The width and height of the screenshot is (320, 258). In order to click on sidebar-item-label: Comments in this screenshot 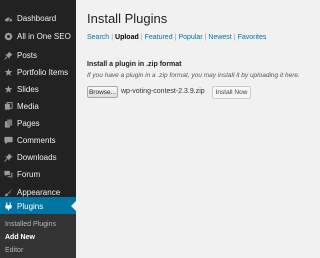, I will do `click(36, 140)`.